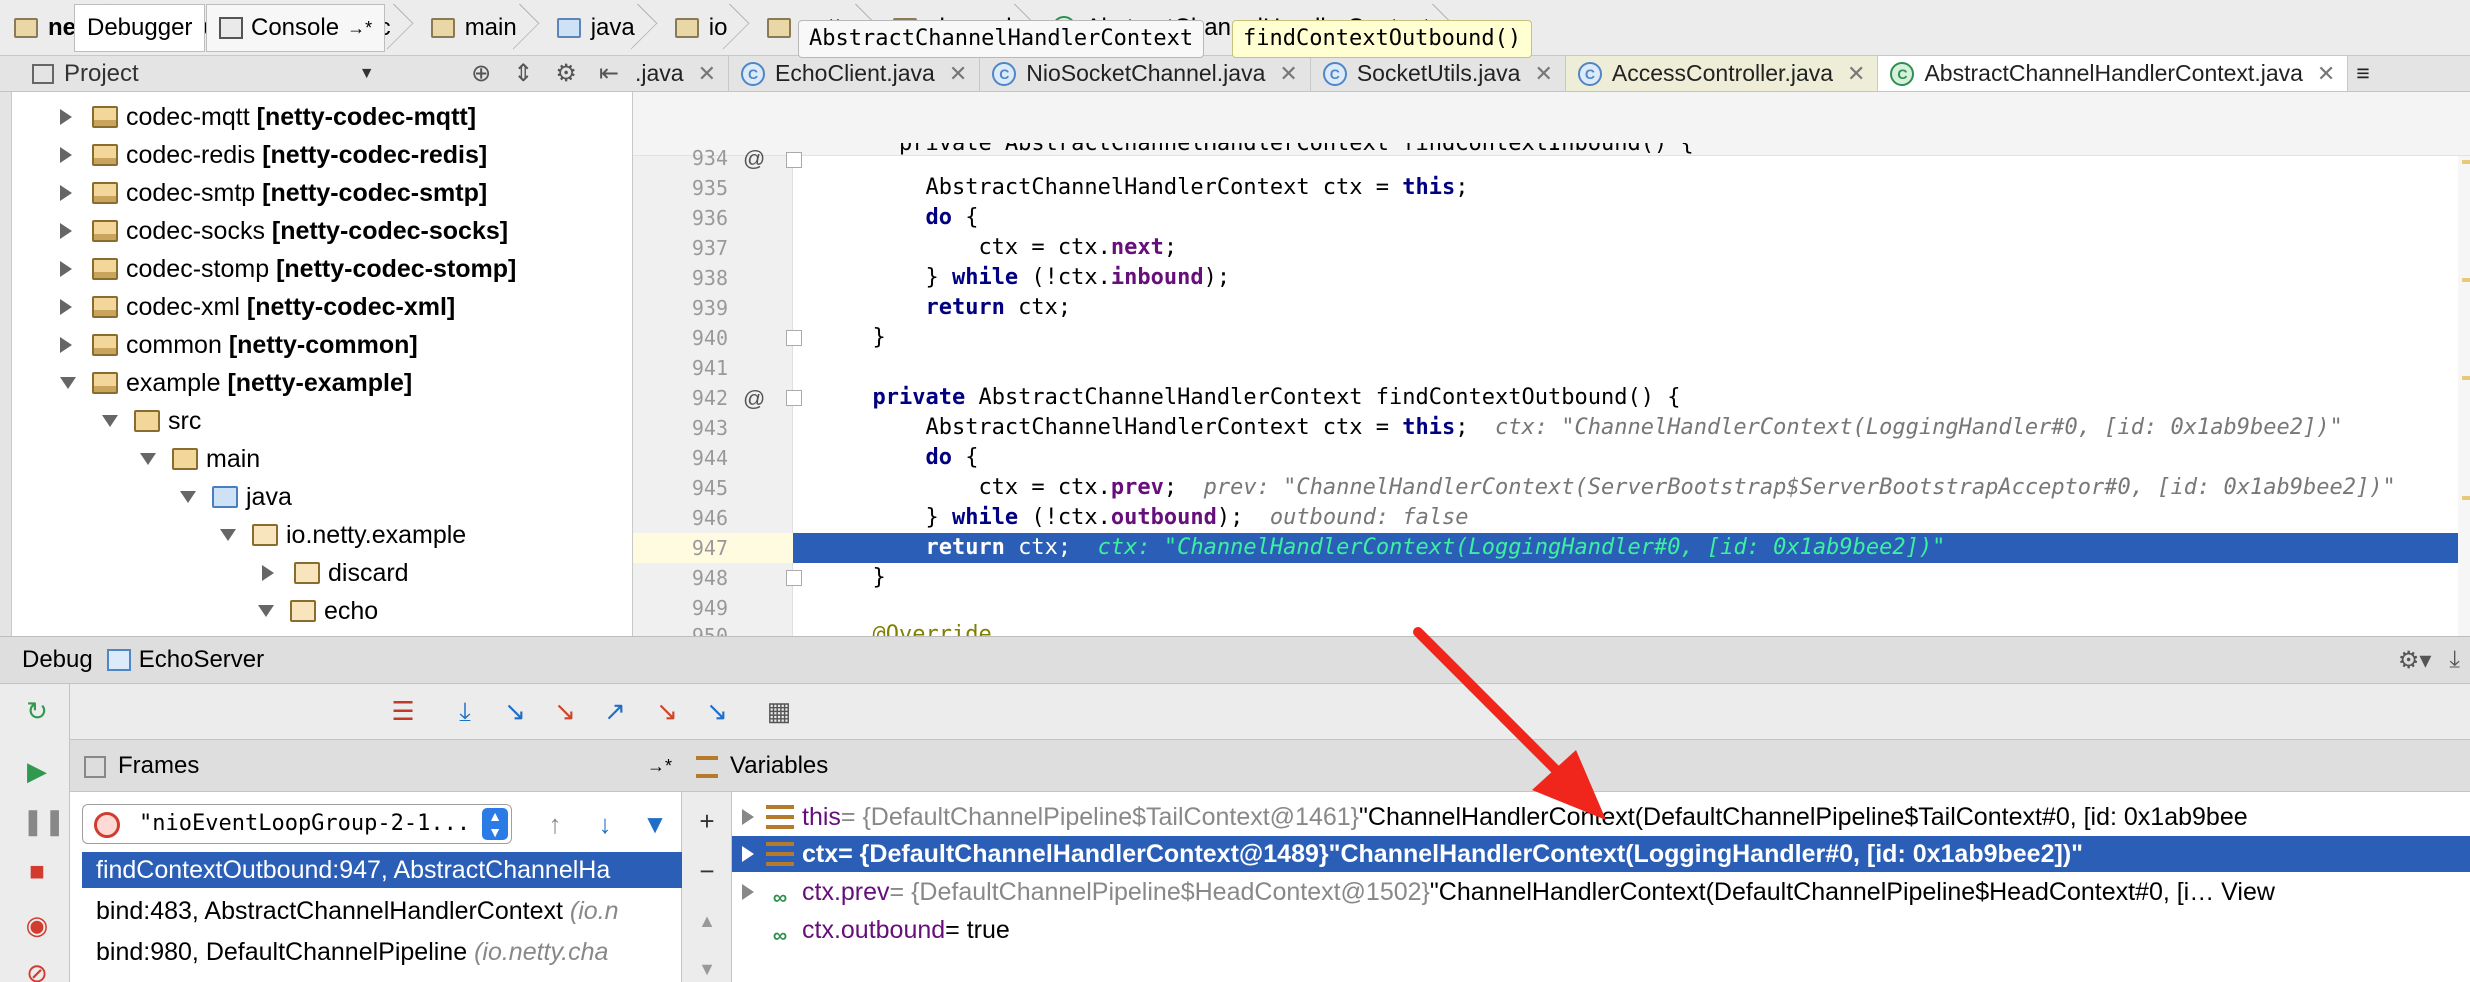  Describe the element at coordinates (140, 28) in the screenshot. I see `tab-debugger: Debugger` at that location.